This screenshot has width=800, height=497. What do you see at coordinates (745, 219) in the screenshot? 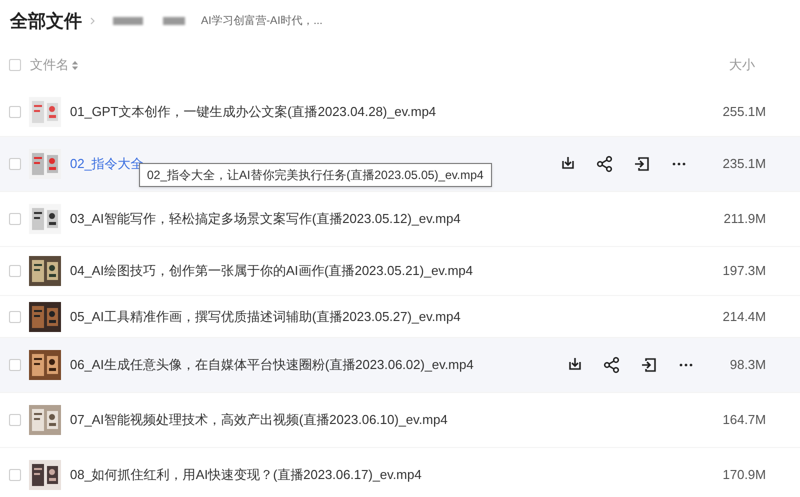
I see `file-size: 211.9M` at bounding box center [745, 219].